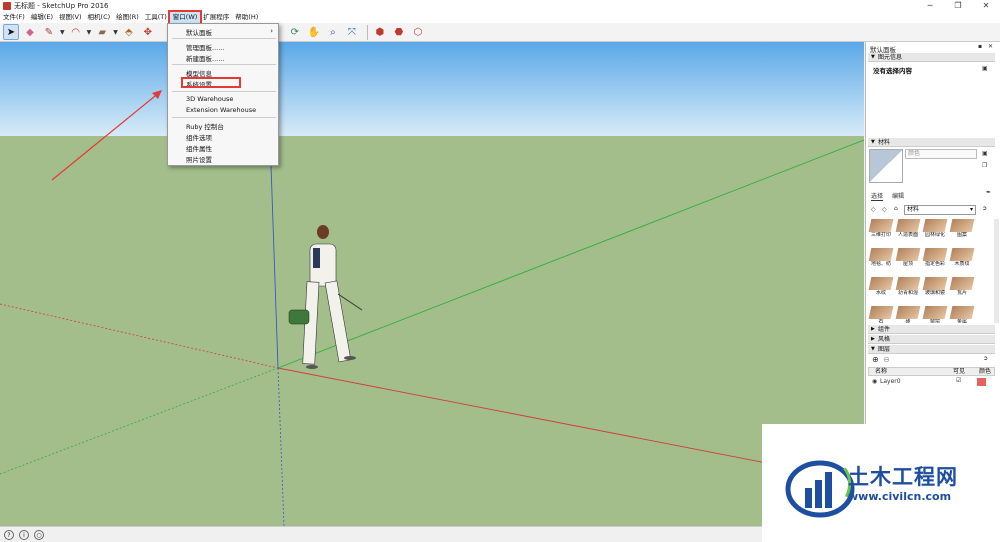 This screenshot has width=1000, height=542. I want to click on menu-file: 文件(F), so click(14, 17).